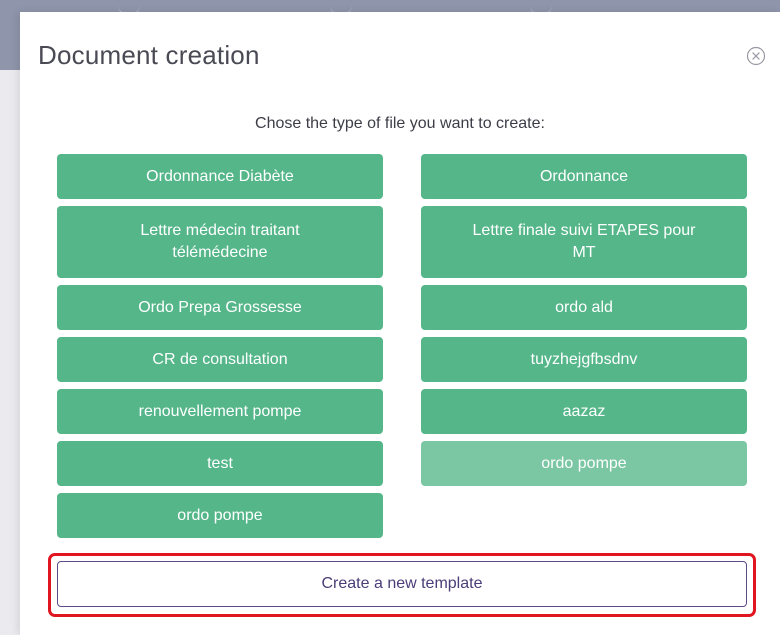  I want to click on template-button: test, so click(220, 463).